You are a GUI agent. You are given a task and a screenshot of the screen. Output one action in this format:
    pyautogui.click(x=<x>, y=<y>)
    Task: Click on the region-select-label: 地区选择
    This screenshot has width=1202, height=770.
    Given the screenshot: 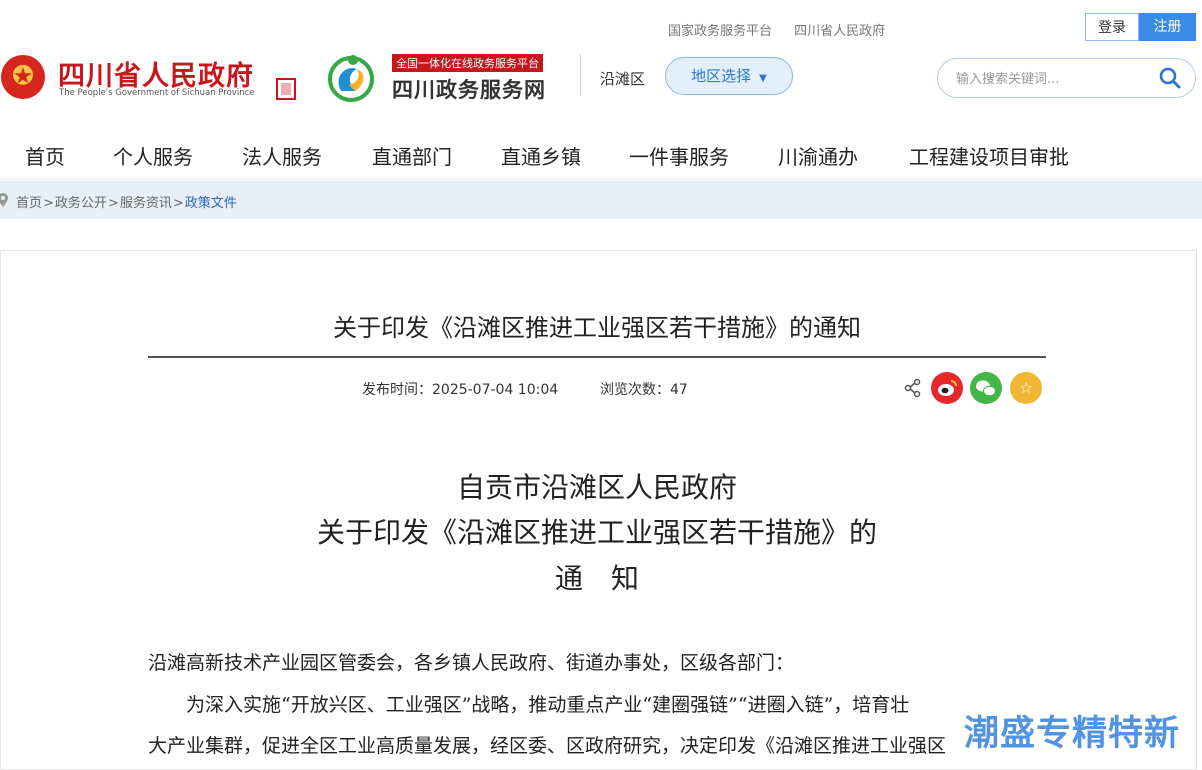 What is the action you would take?
    pyautogui.click(x=721, y=76)
    